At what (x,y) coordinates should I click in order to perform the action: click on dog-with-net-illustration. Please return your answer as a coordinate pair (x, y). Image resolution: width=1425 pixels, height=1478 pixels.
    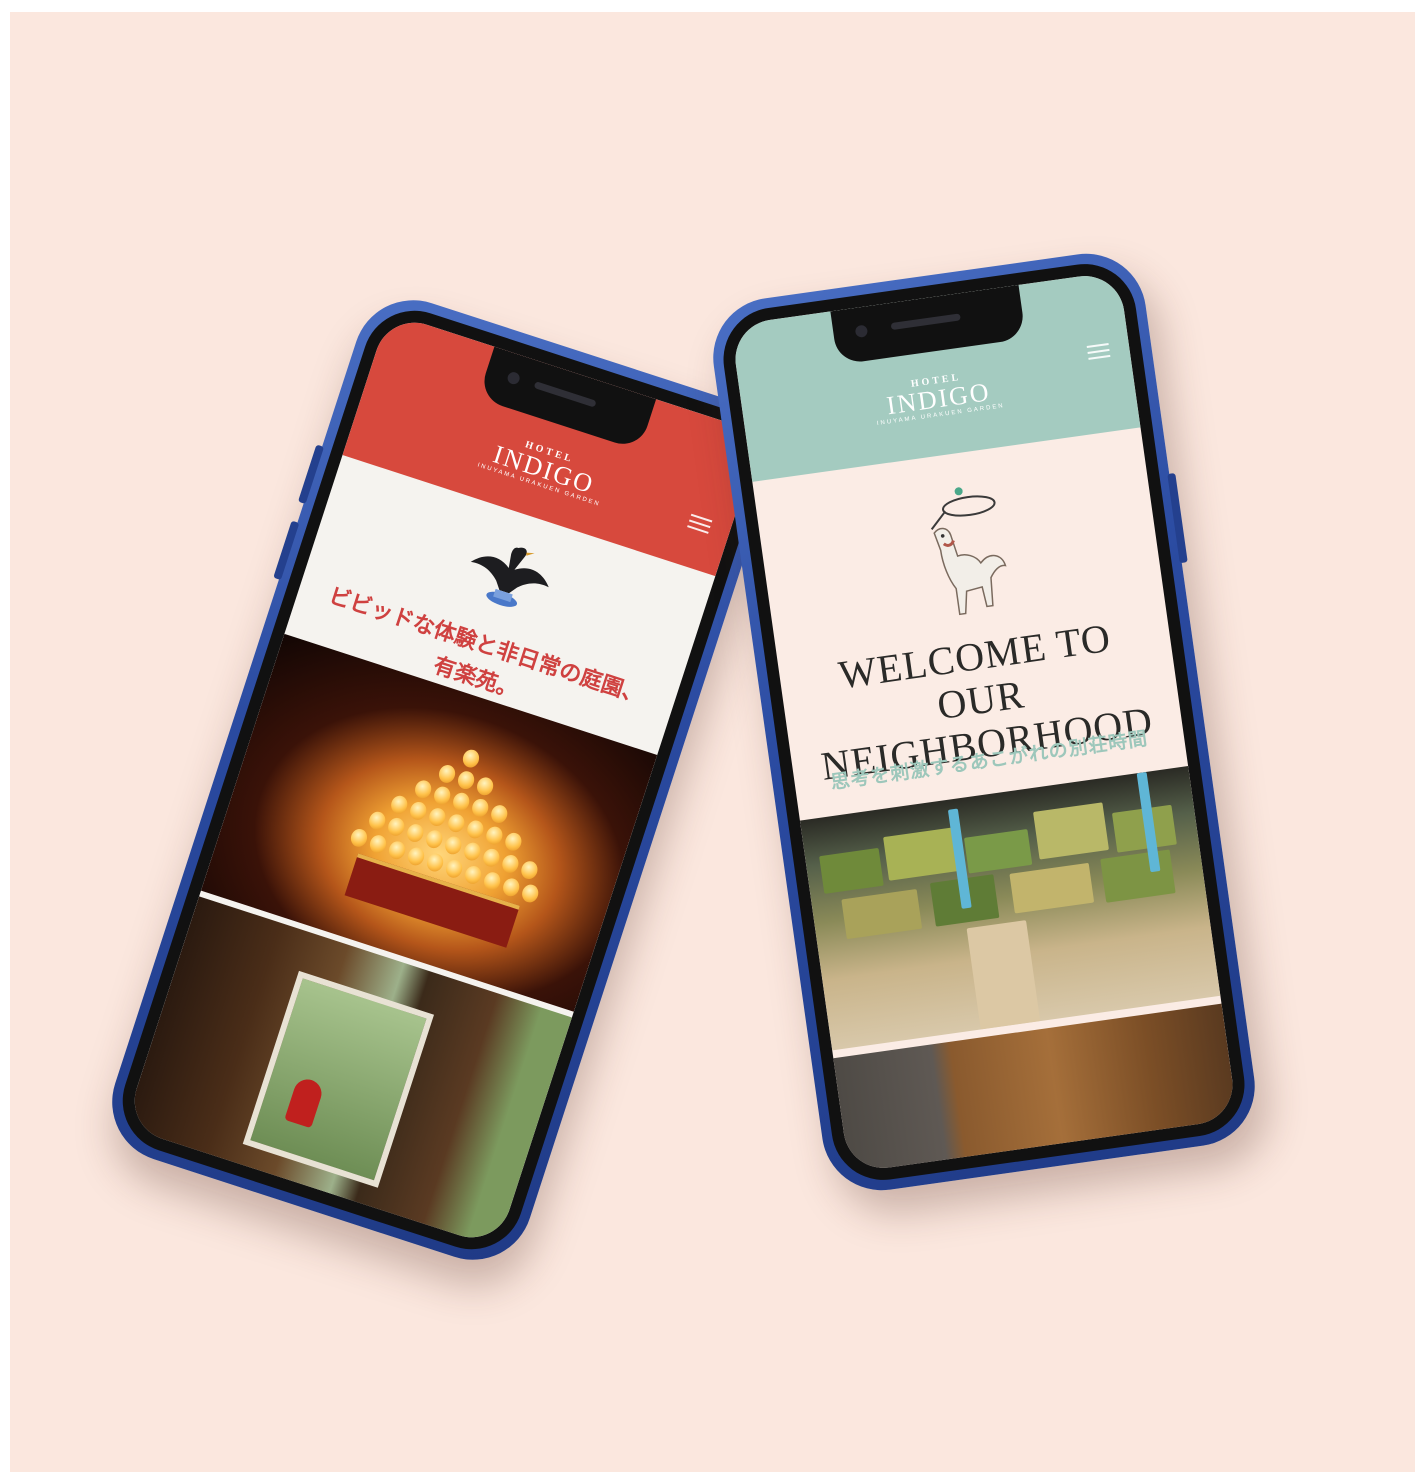
    Looking at the image, I should click on (968, 551).